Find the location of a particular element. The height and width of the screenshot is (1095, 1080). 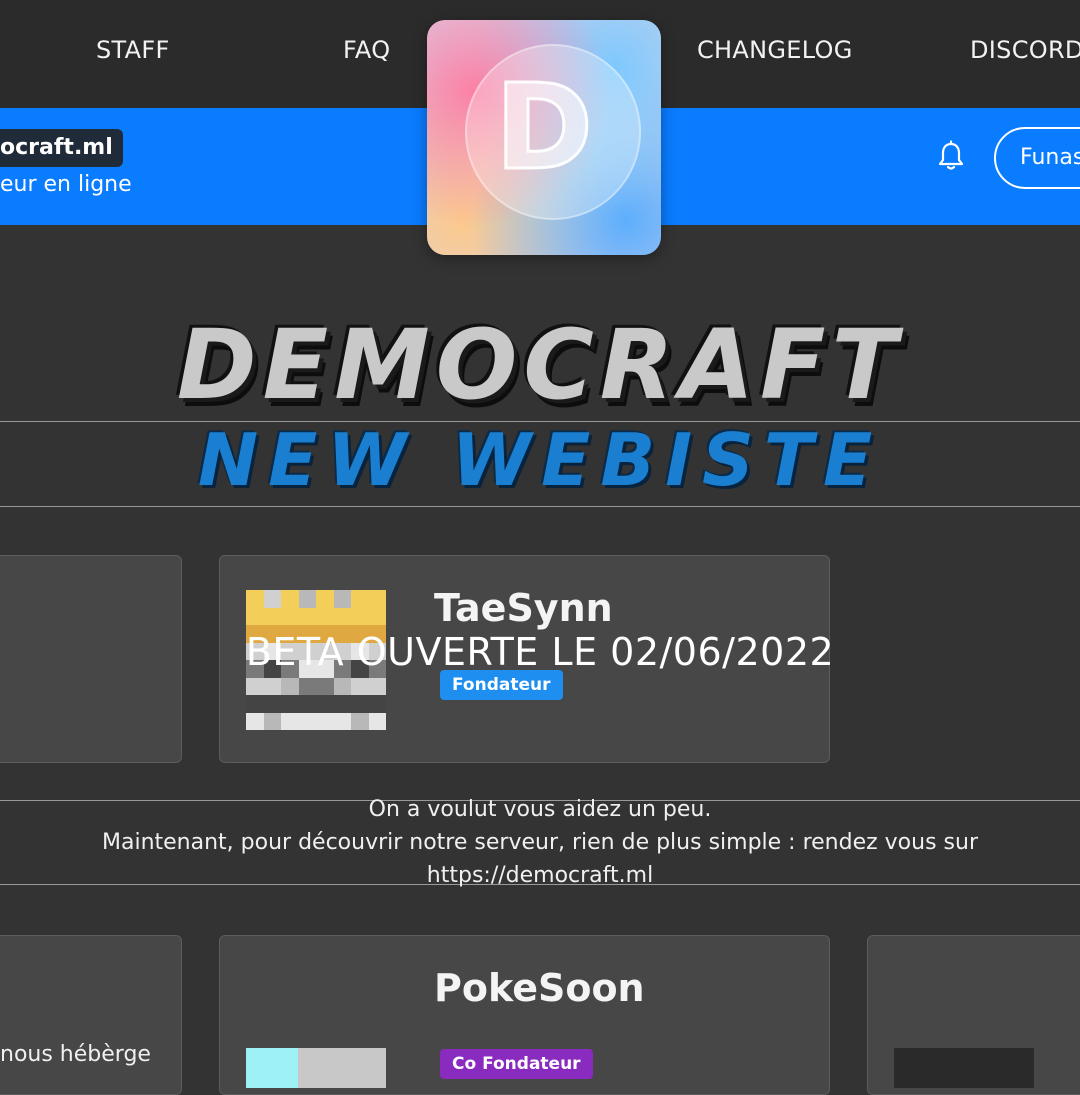

logo-letter: D is located at coordinates (544, 127).